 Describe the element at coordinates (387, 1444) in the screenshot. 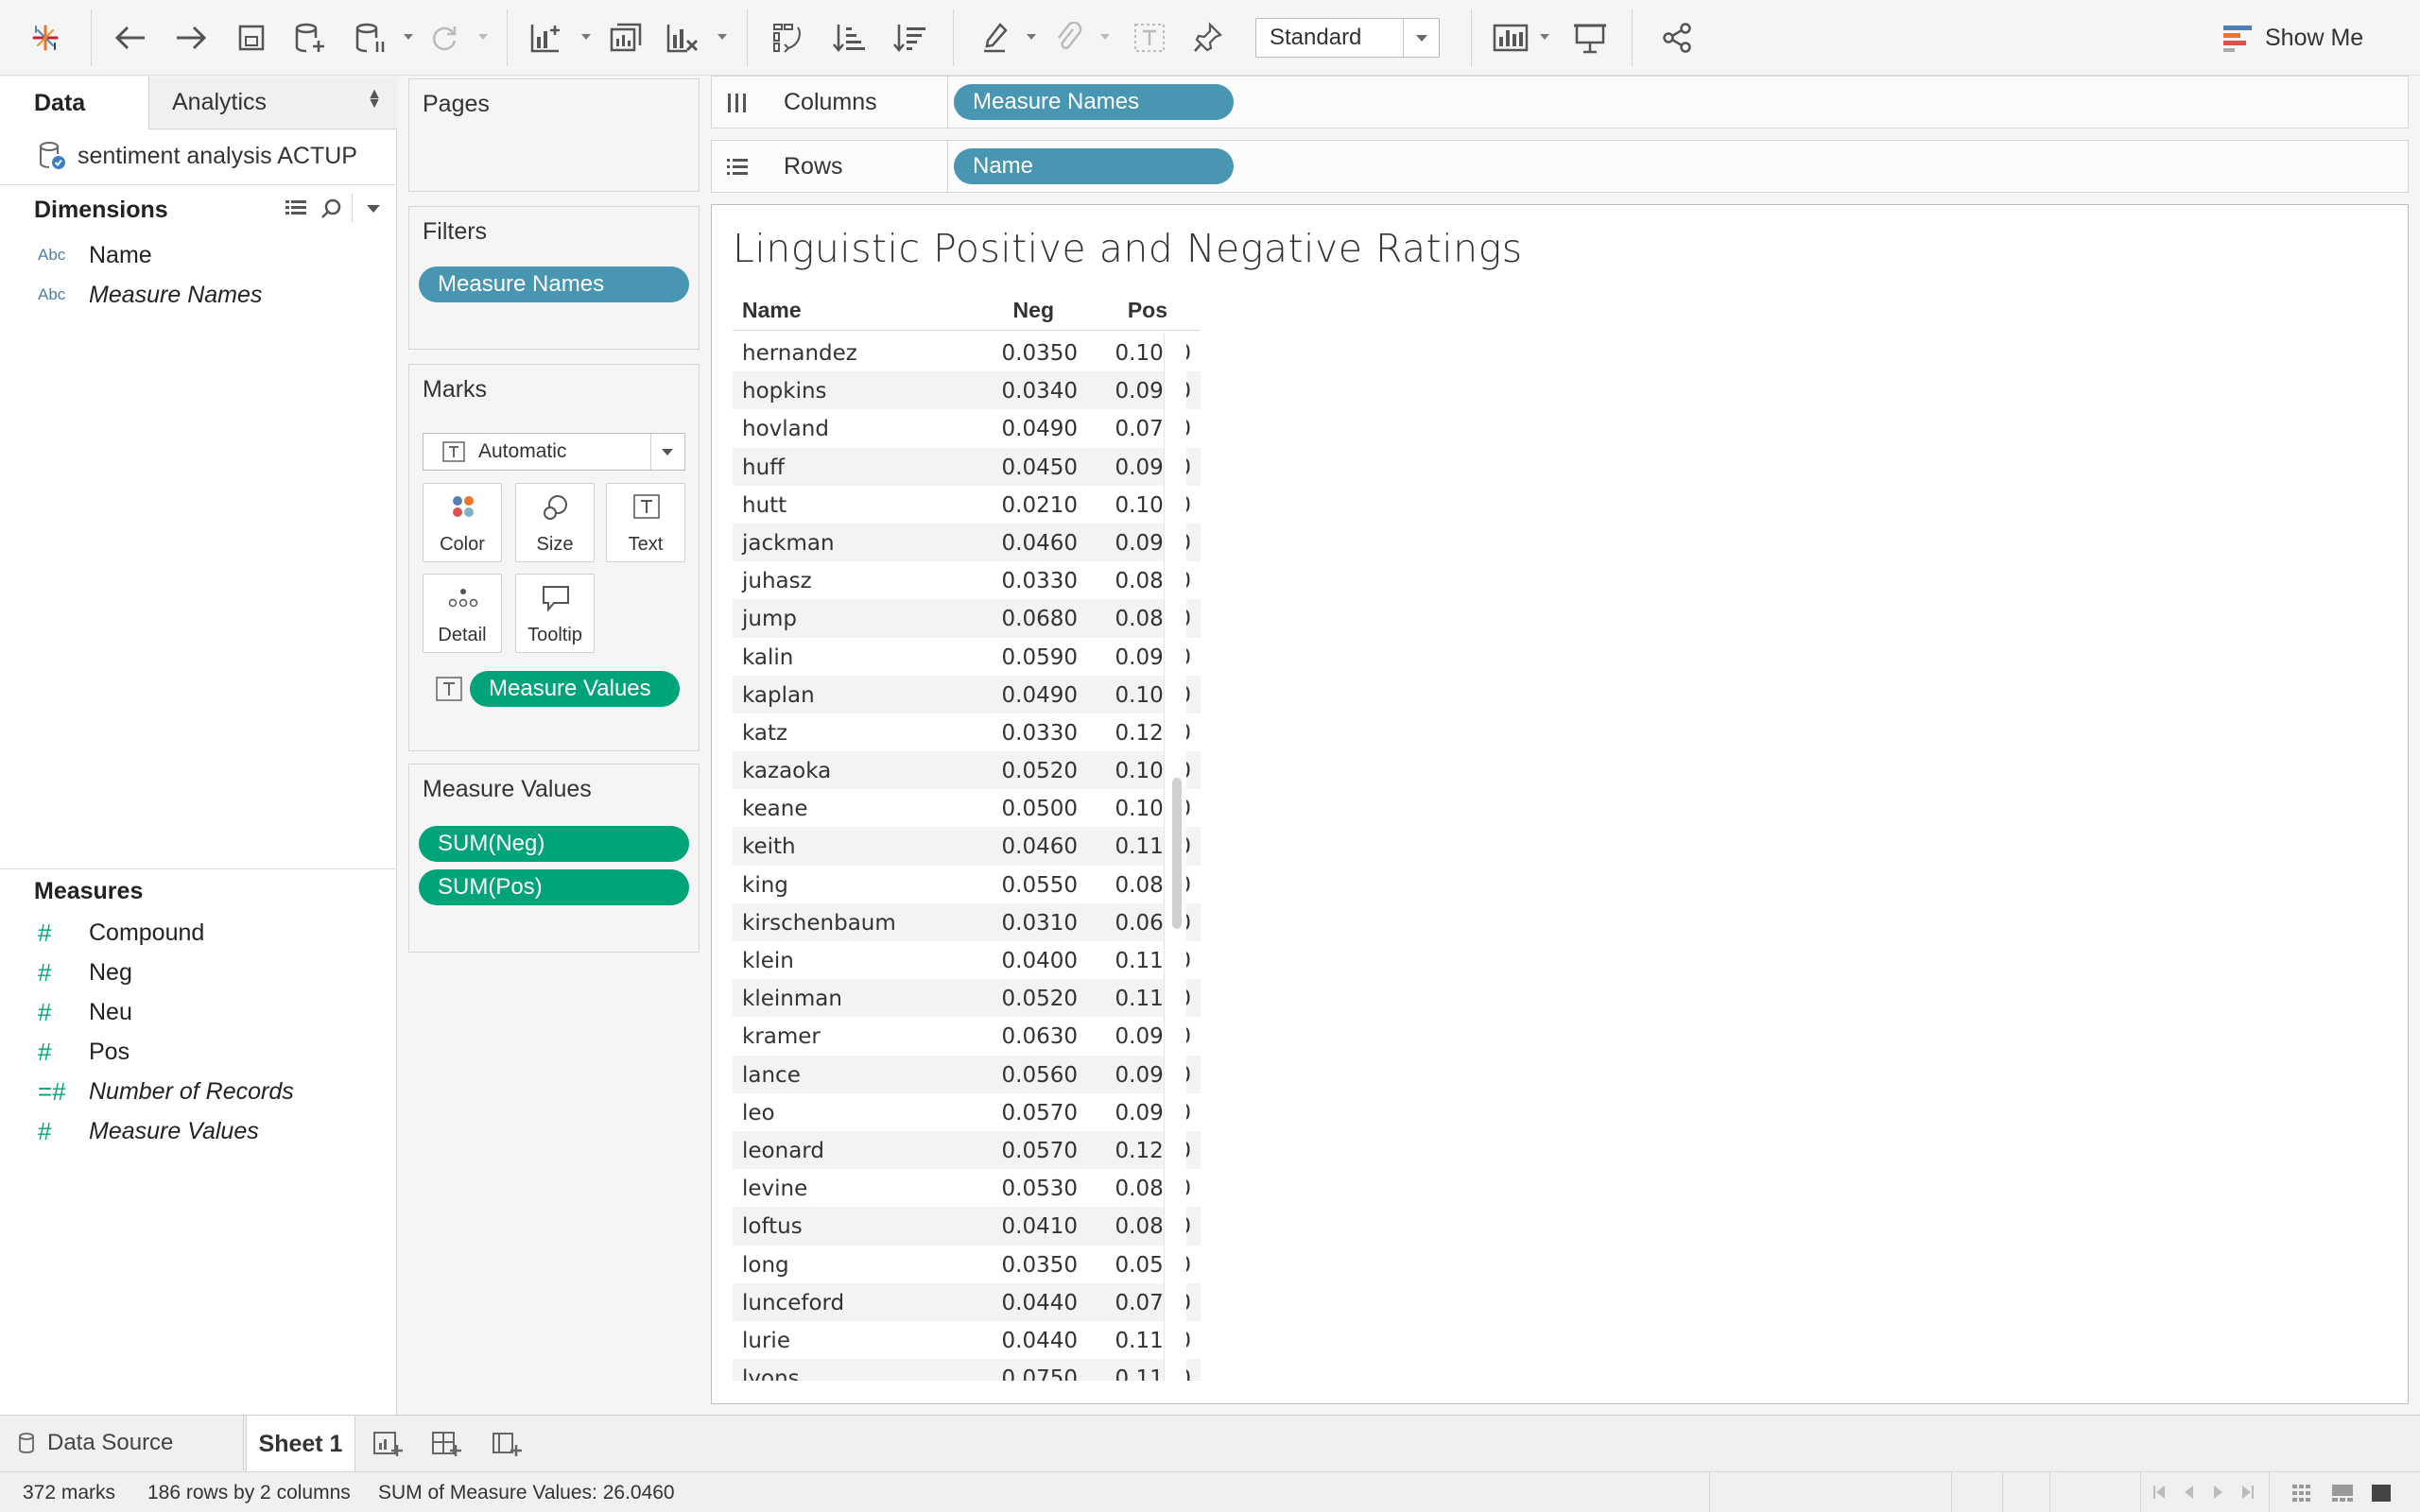

I see `new-worksheet-tab-icon` at that location.